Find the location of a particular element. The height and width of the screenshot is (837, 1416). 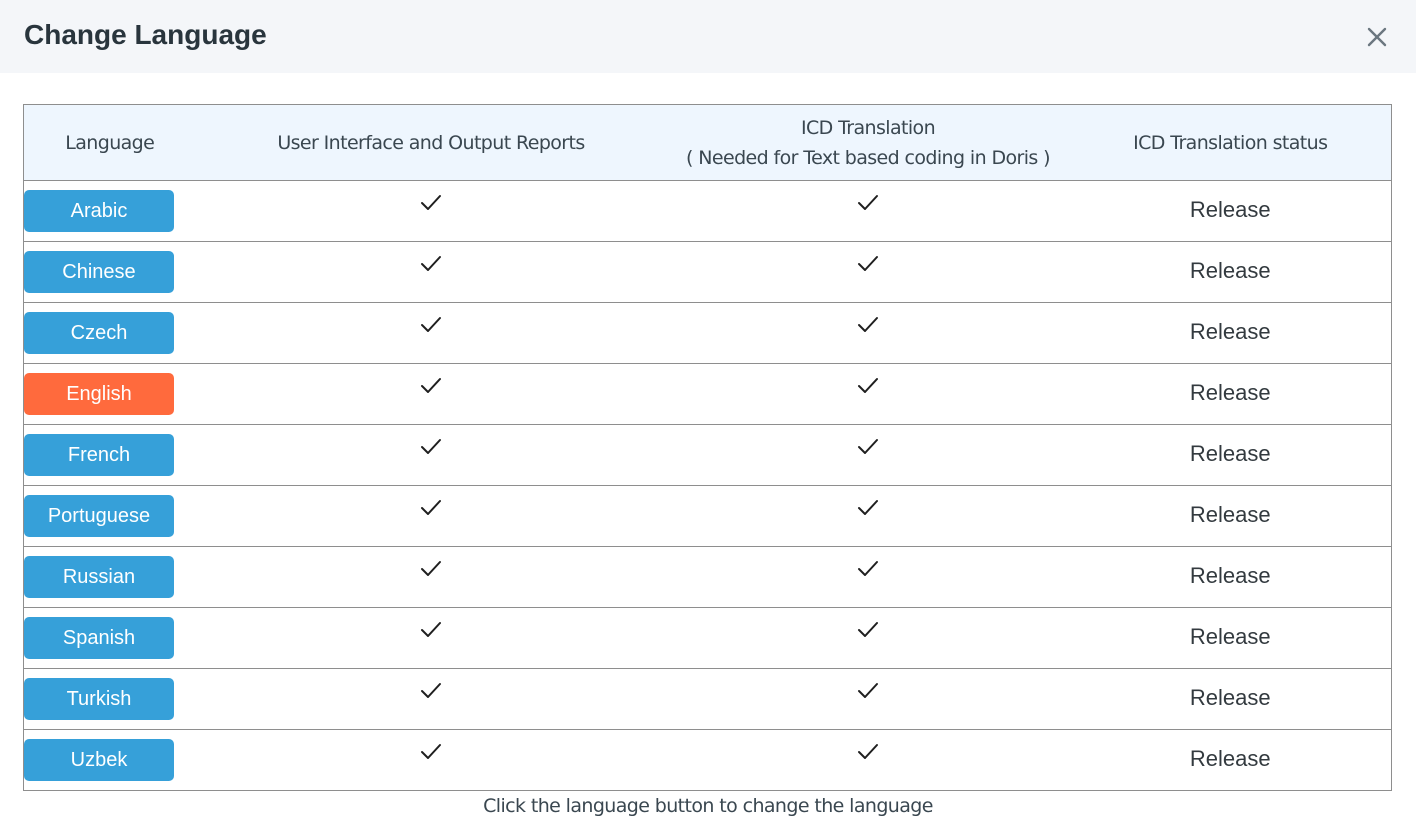

header-icd-translation-title: ICD Translation is located at coordinates (868, 127).